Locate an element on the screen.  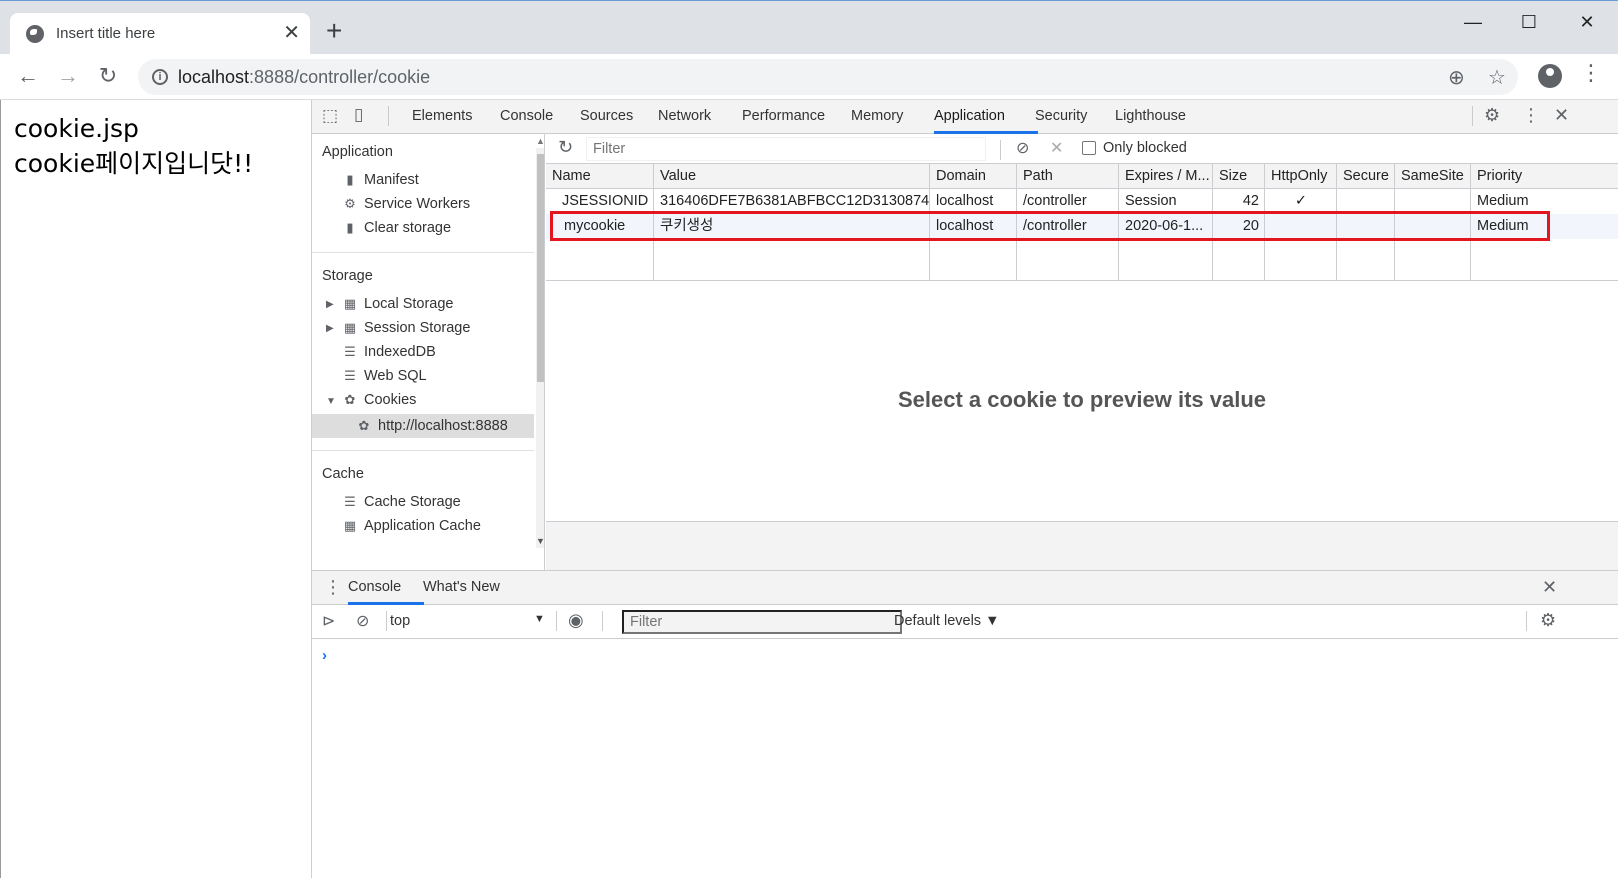
gear-icon: ⚙ is located at coordinates (350, 203).